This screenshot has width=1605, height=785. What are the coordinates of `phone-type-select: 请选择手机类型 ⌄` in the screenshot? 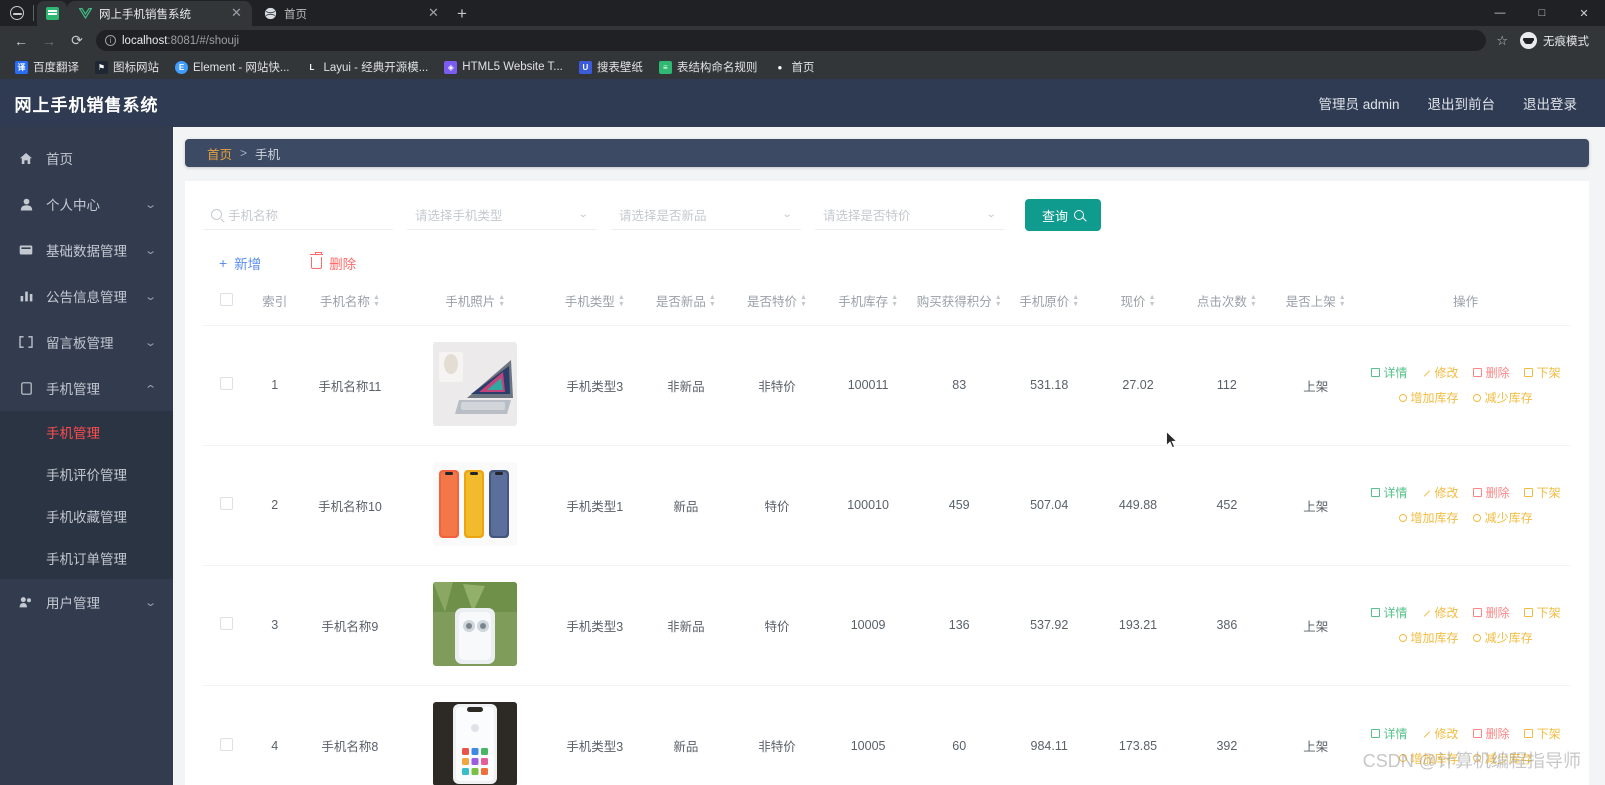 It's located at (502, 215).